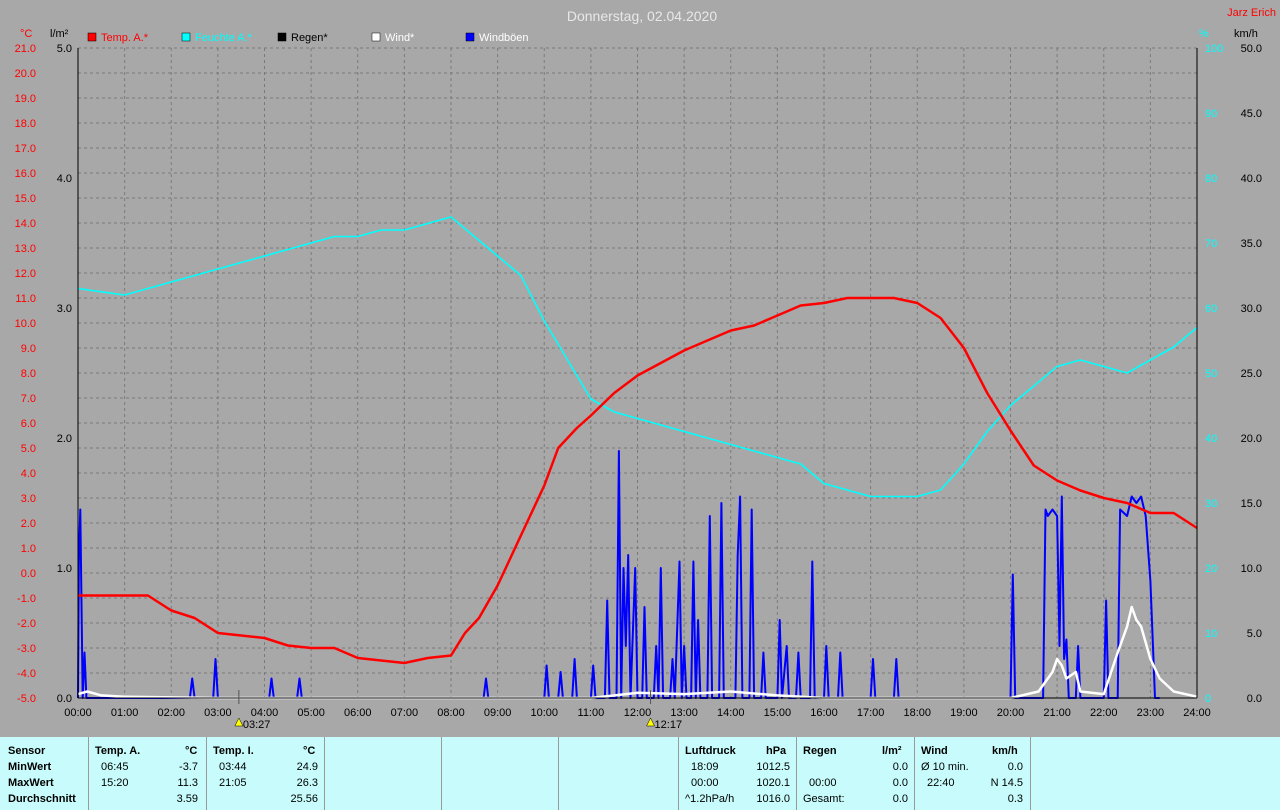  I want to click on wind-tick-label: 30.0, so click(1251, 309).